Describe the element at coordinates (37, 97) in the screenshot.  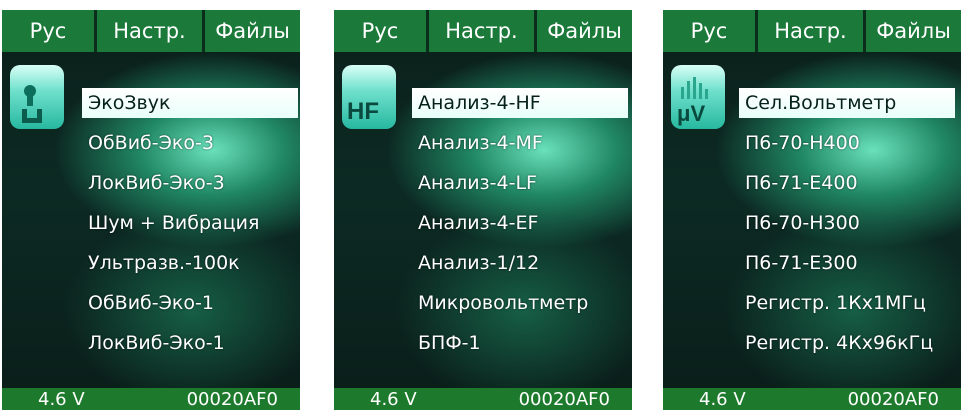
I see `echo-sound-icon` at that location.